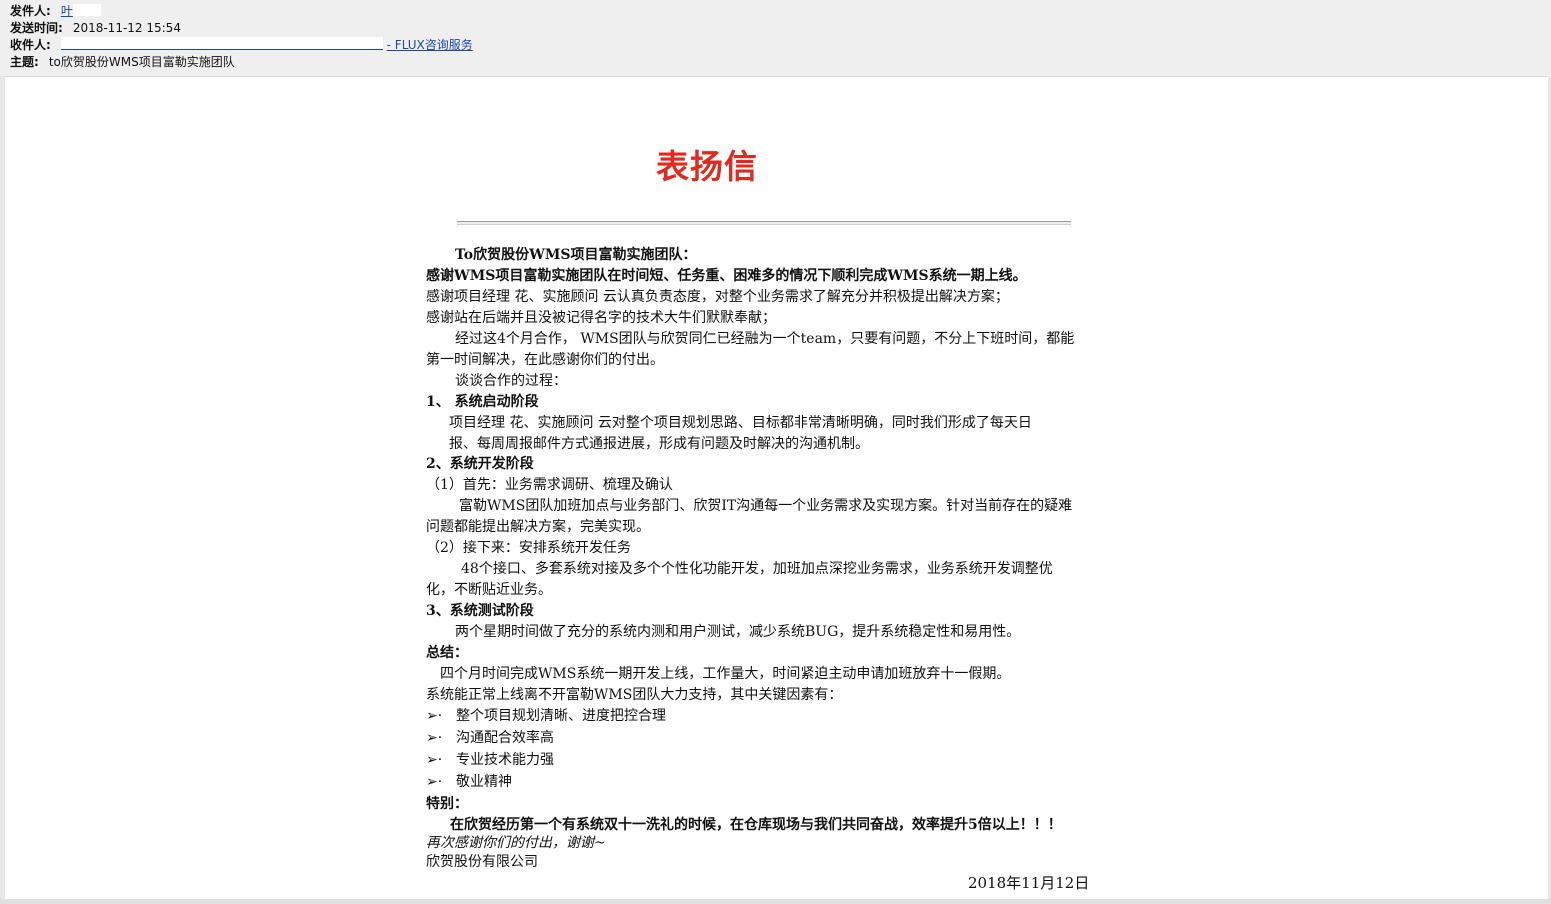 Image resolution: width=1551 pixels, height=904 pixels. Describe the element at coordinates (545, 360) in the screenshot. I see `cooperation-line-2: 第一时间解决，在此感谢你们的付出。` at that location.